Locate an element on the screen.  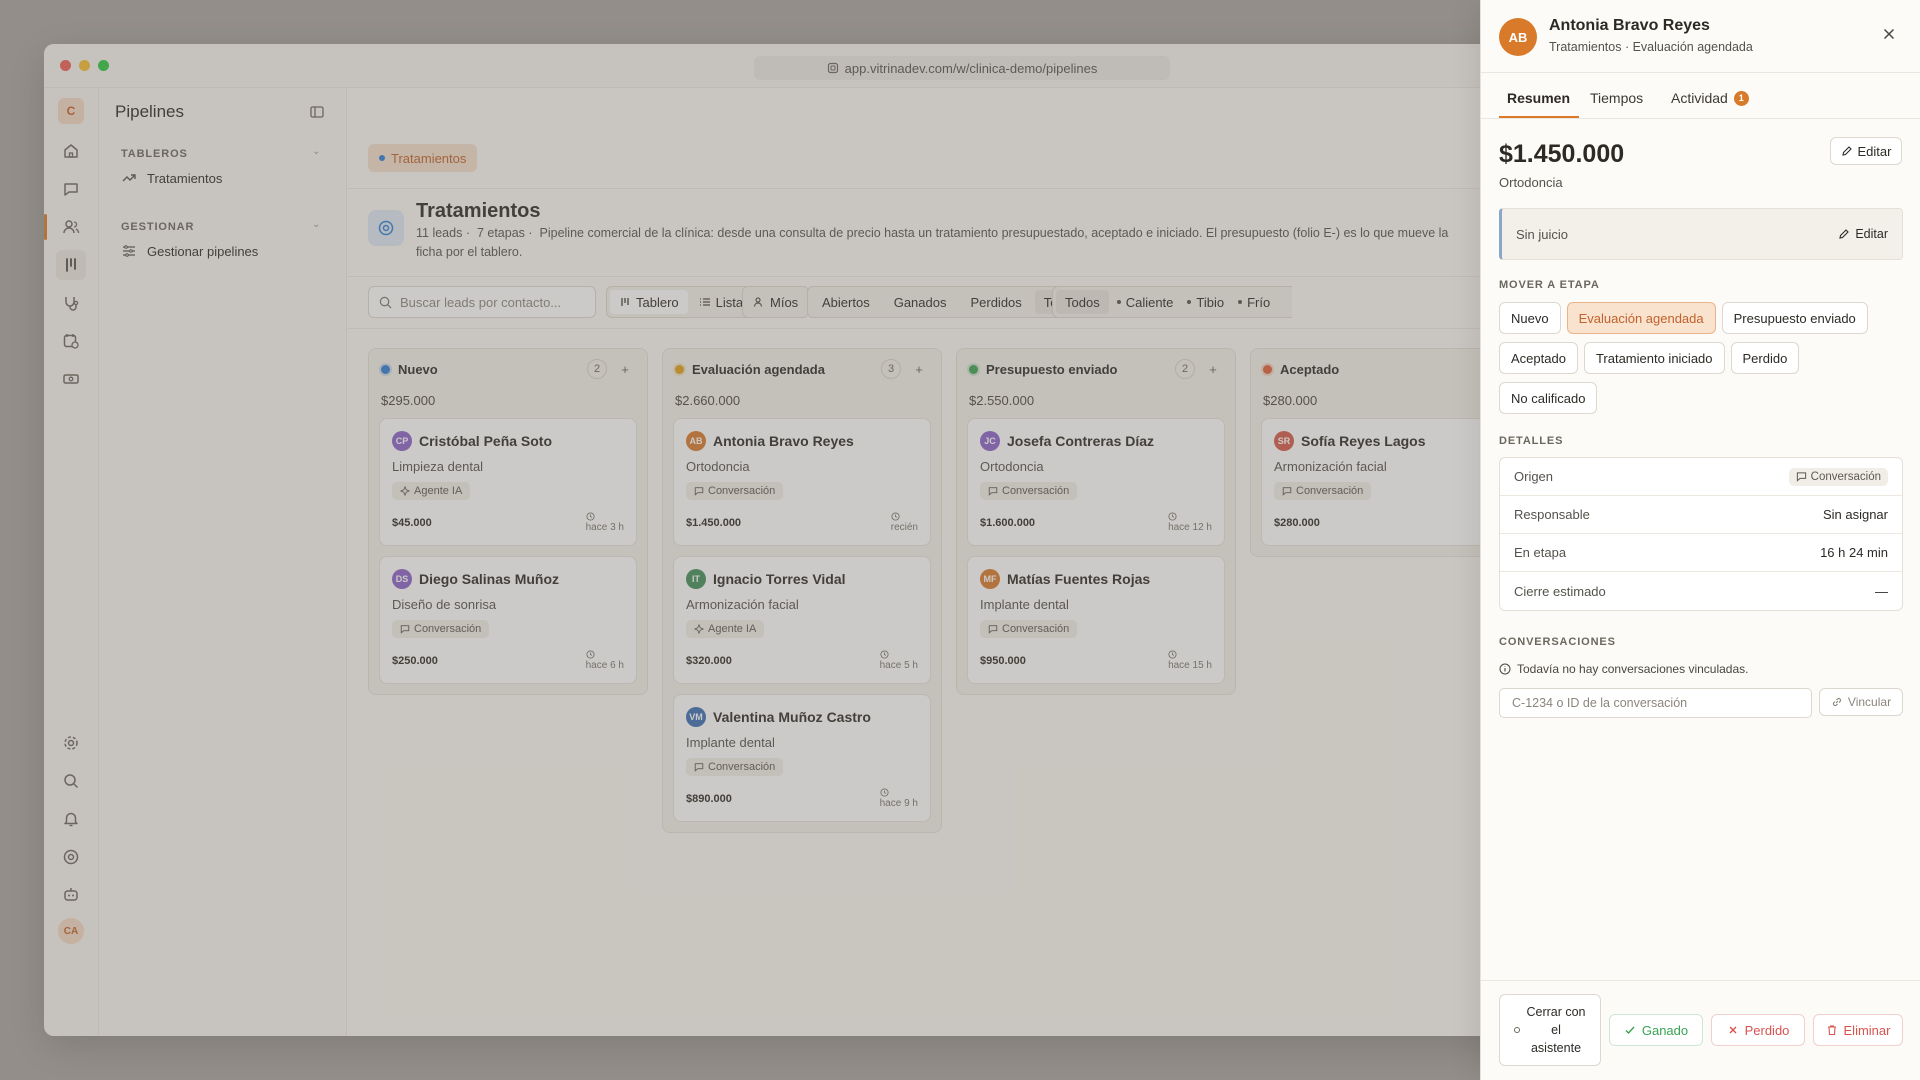
detail-label: Cierre estimado is located at coordinates (1560, 591).